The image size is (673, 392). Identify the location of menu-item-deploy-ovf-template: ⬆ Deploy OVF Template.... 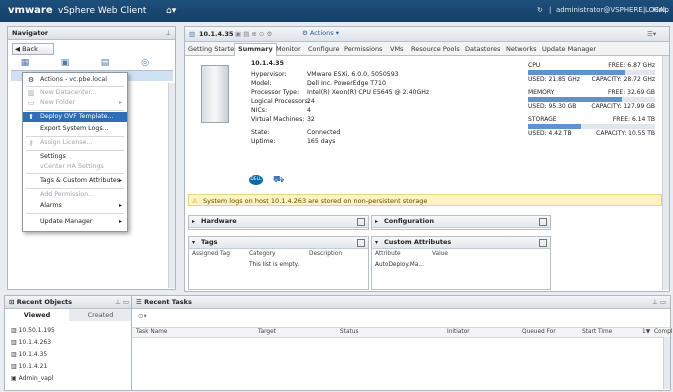
(75, 117).